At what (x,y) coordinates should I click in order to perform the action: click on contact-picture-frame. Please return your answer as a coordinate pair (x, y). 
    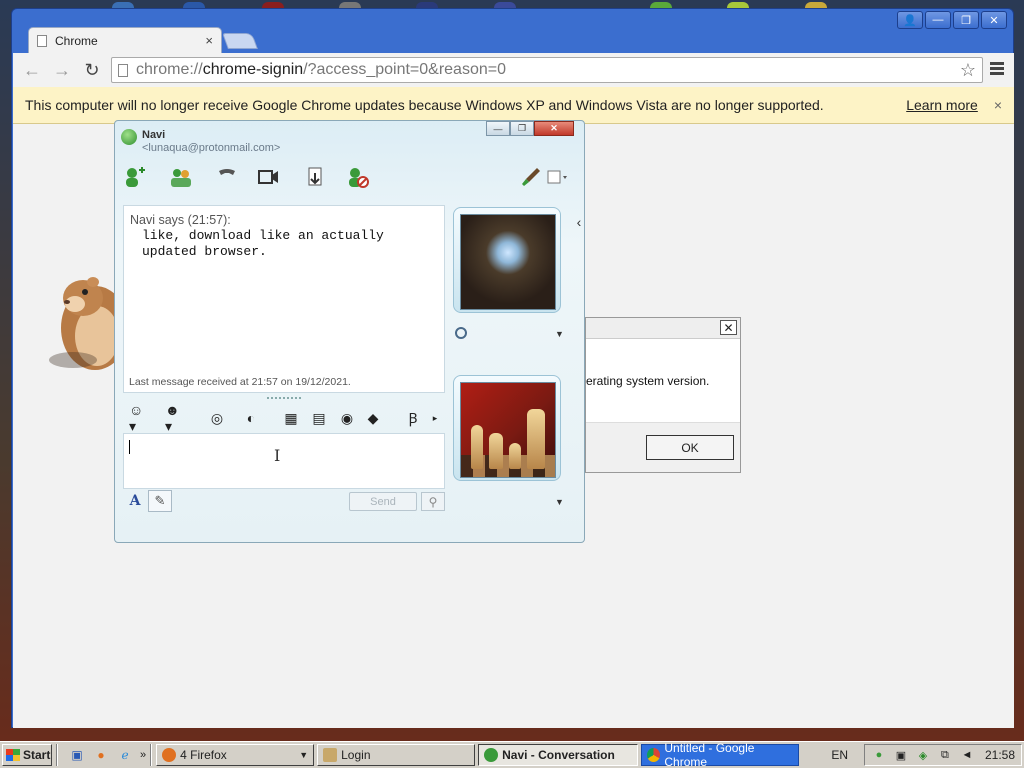
    Looking at the image, I should click on (507, 260).